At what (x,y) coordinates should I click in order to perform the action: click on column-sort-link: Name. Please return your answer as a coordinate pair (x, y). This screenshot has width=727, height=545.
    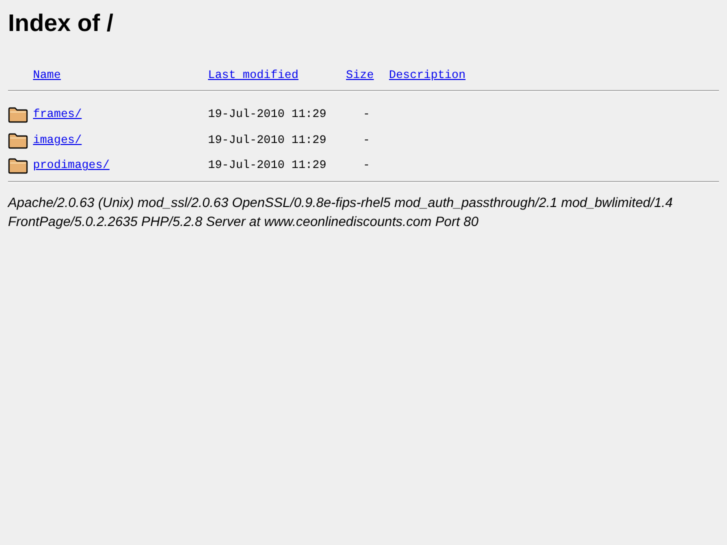
    Looking at the image, I should click on (47, 75).